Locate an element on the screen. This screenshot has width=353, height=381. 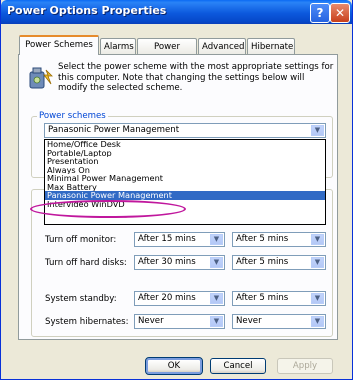
tab-advanced: Advanced is located at coordinates (222, 46).